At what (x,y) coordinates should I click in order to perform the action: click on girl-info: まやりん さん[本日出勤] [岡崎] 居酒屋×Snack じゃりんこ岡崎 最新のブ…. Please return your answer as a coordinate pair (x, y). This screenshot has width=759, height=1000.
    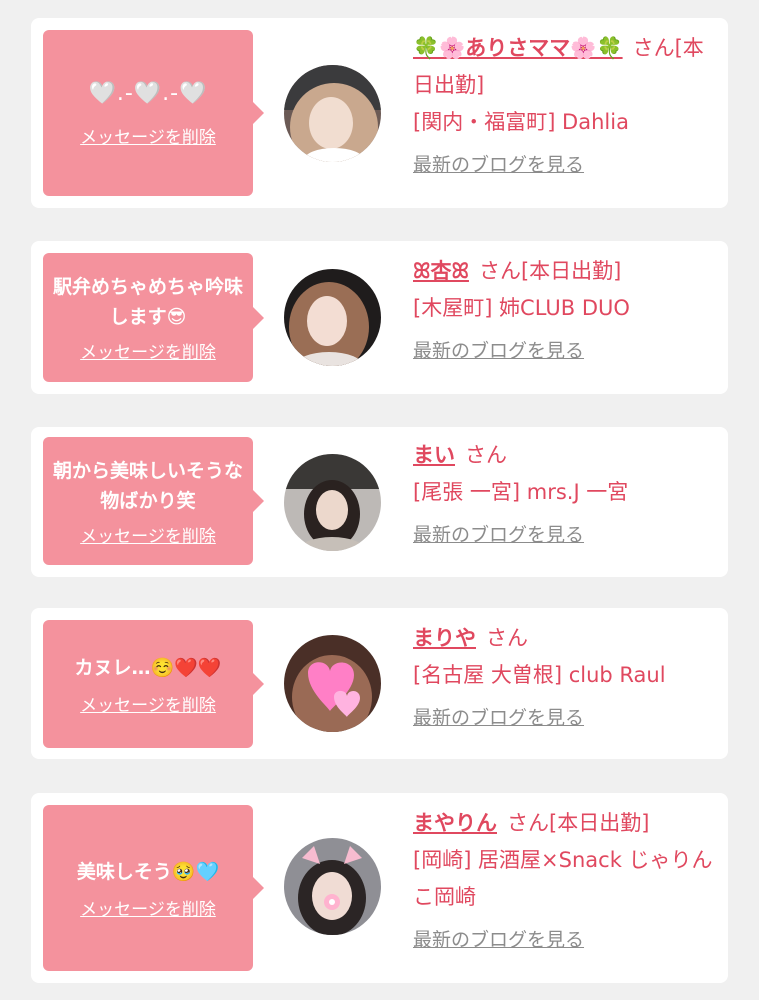
    Looking at the image, I should click on (566, 882).